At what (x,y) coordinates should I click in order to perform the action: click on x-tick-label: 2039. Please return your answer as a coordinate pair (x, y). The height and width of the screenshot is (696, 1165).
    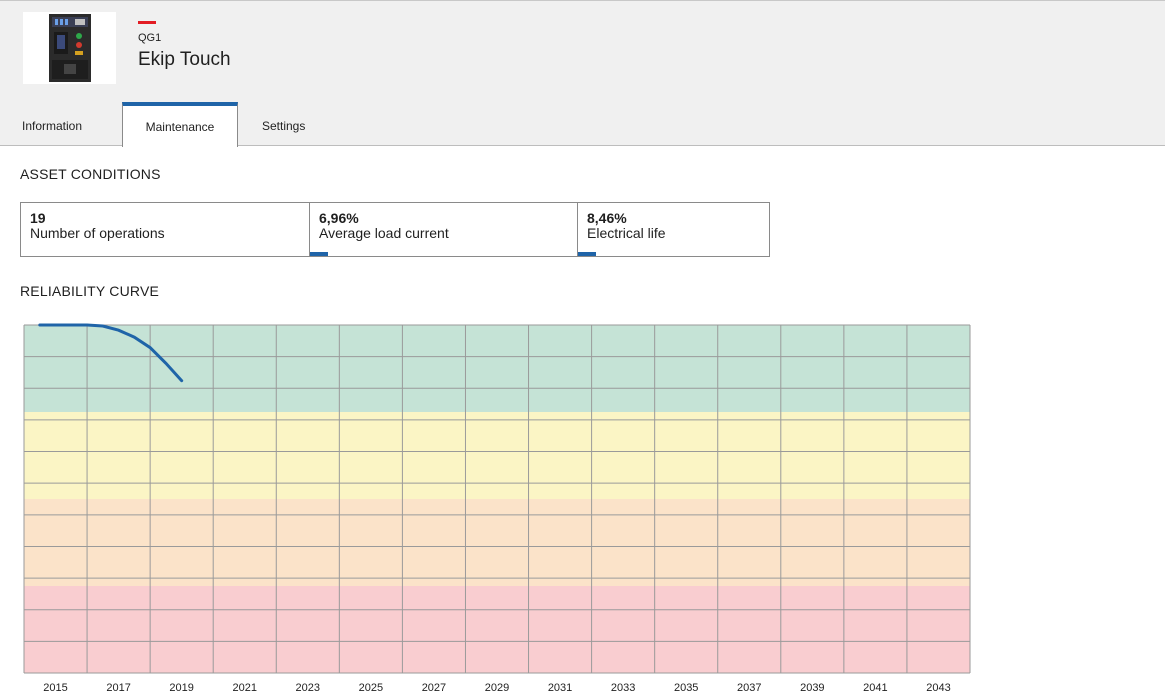
    Looking at the image, I should click on (812, 688).